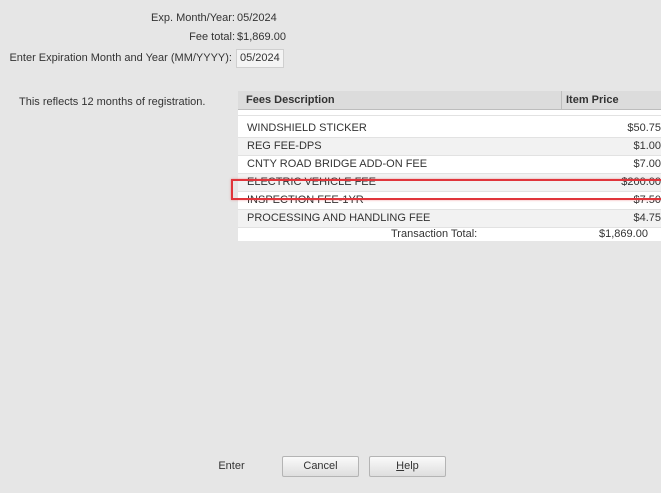 The height and width of the screenshot is (493, 661). What do you see at coordinates (290, 100) in the screenshot?
I see `column-header-description: Fees Description` at bounding box center [290, 100].